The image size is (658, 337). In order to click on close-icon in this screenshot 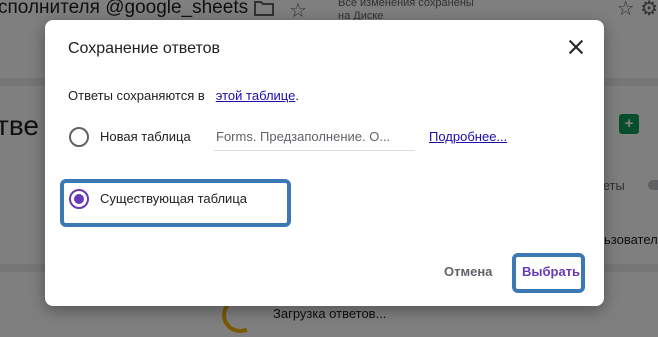, I will do `click(576, 47)`.